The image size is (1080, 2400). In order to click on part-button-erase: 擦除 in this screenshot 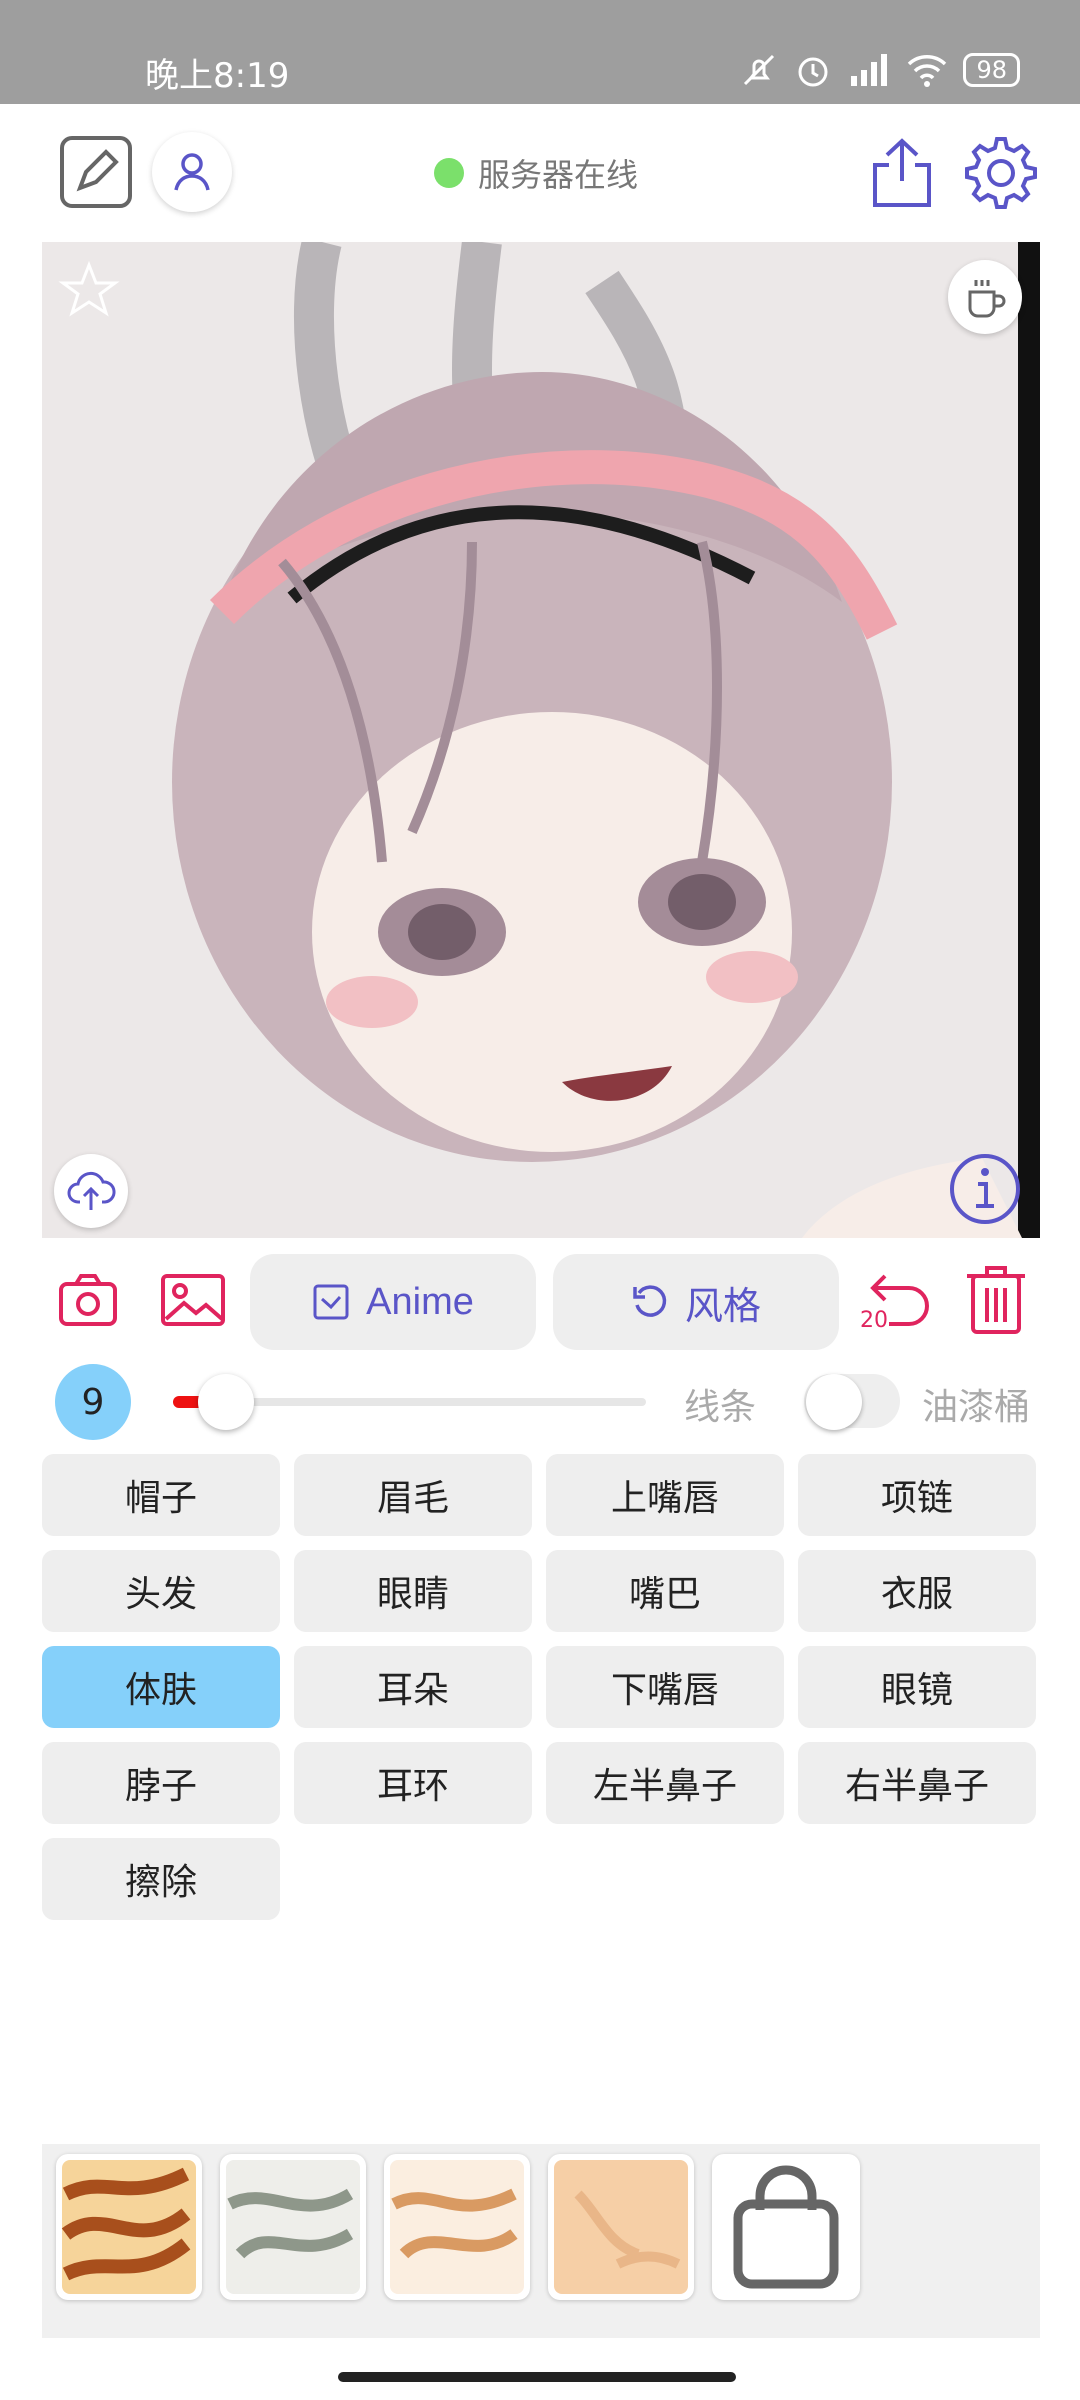, I will do `click(161, 1879)`.